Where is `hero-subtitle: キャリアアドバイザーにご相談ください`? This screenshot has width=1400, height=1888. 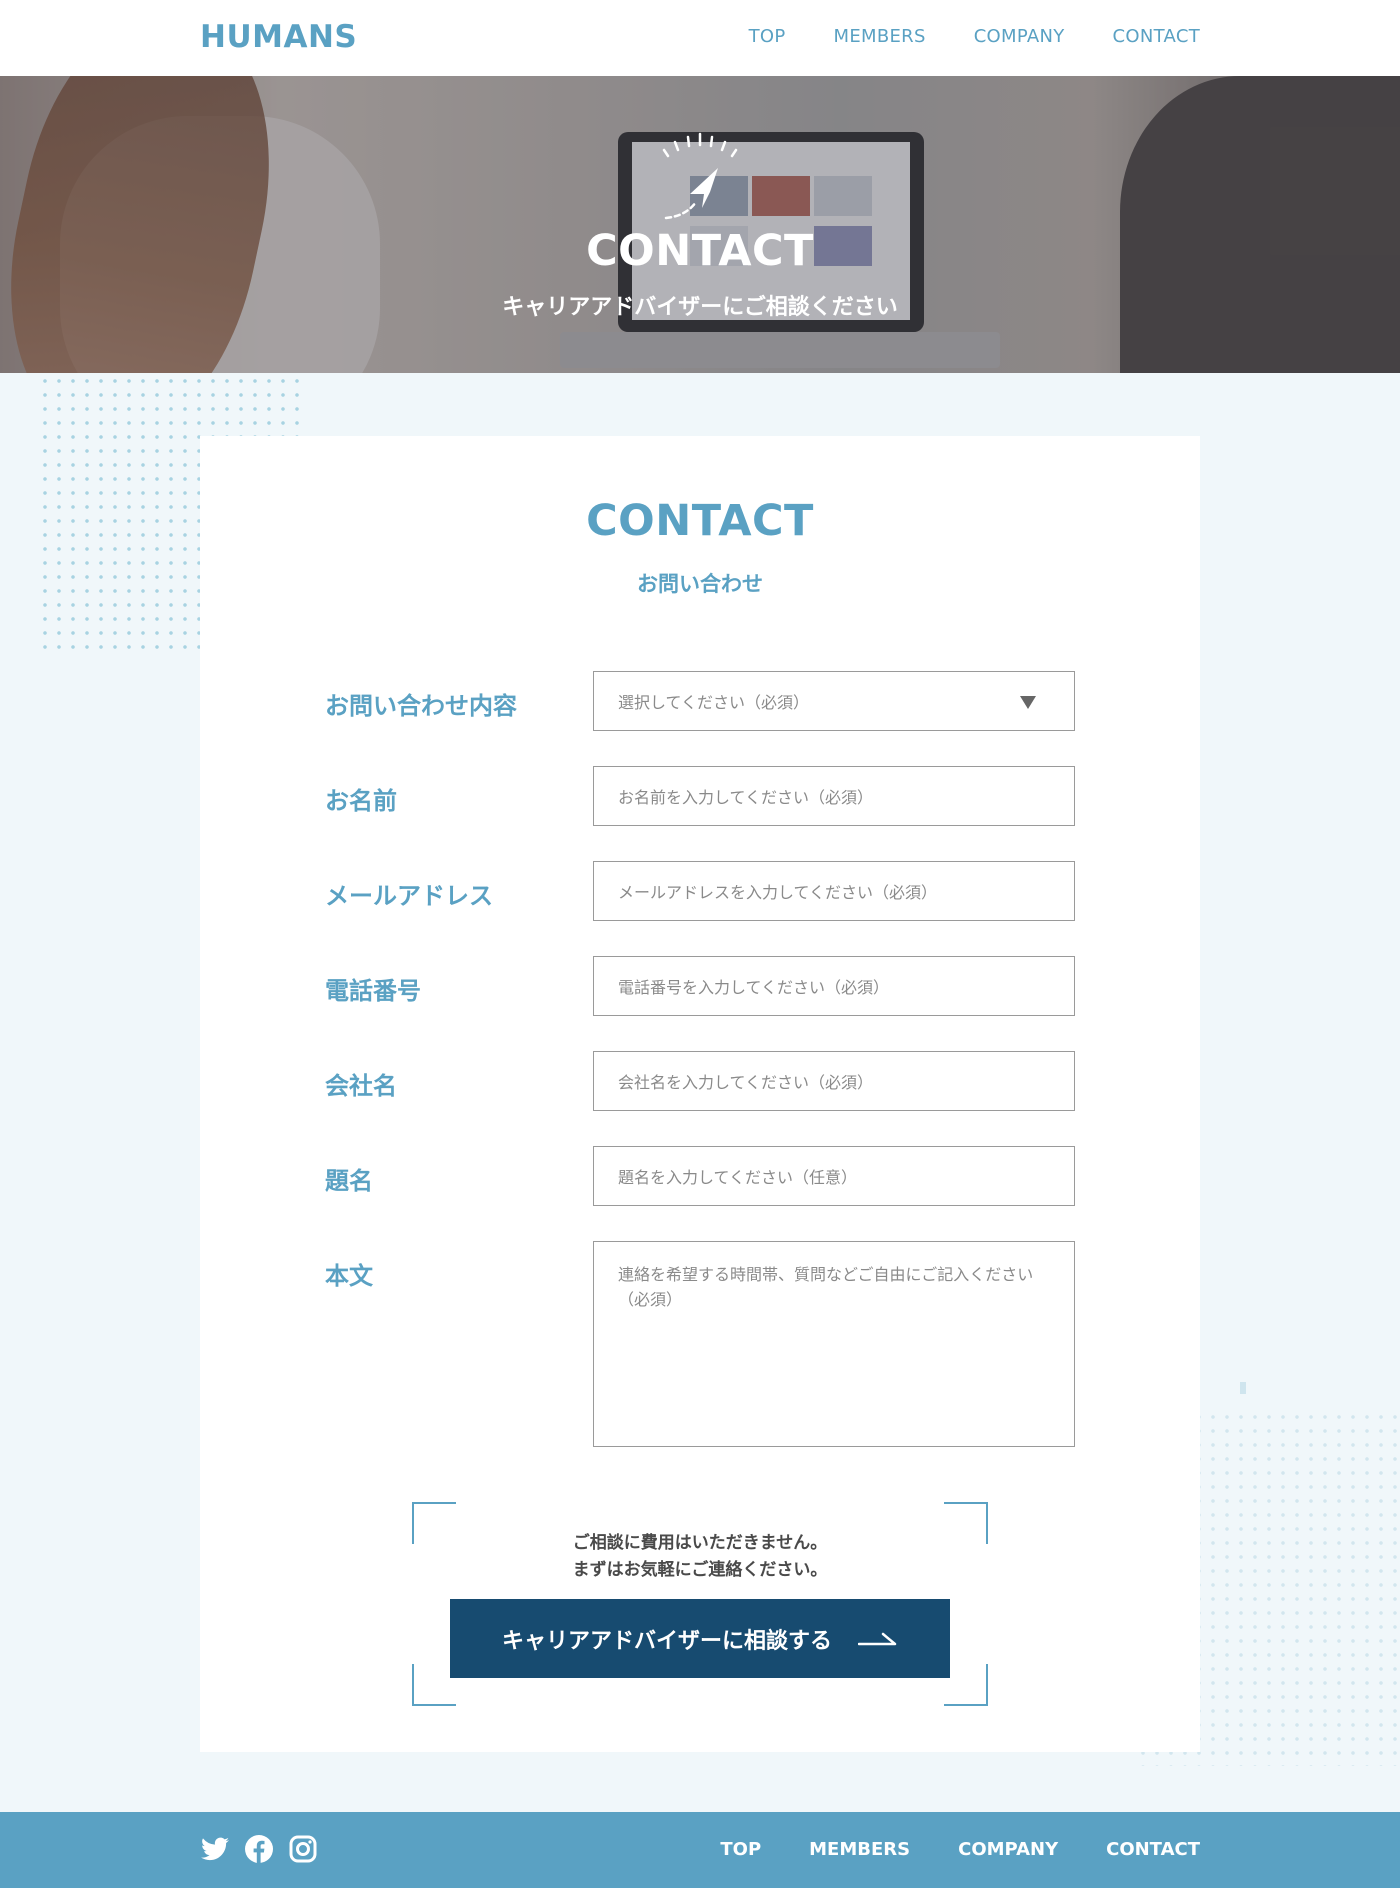 hero-subtitle: キャリアアドバイザーにご相談ください is located at coordinates (700, 307).